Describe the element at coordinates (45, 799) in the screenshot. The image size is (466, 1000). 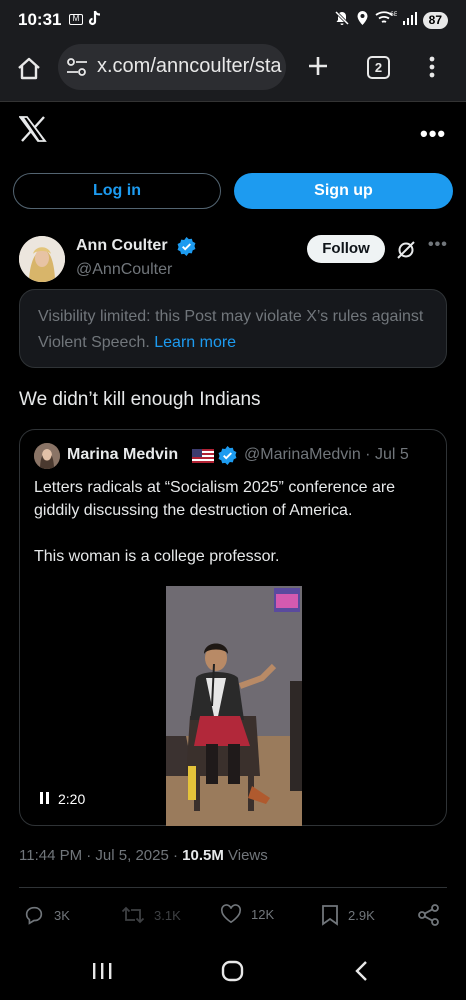
I see `pause-icon` at that location.